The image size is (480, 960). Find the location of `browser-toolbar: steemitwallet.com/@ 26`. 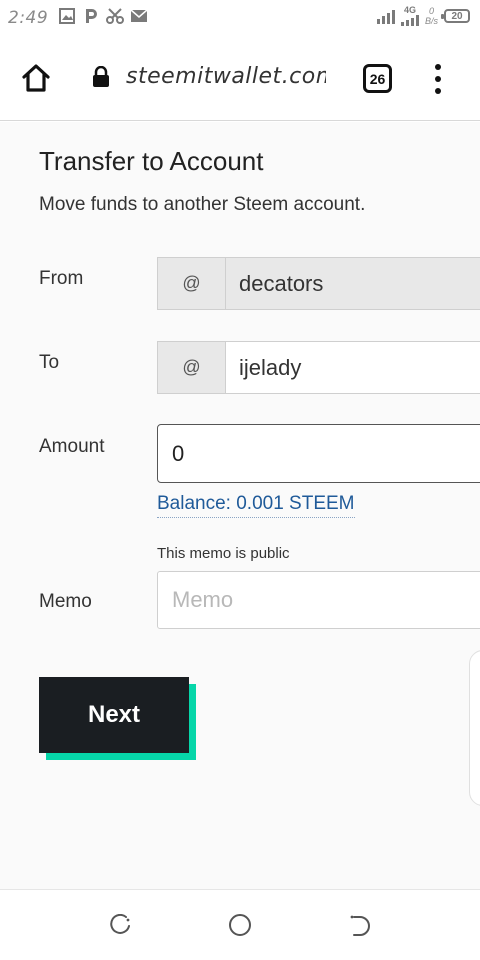

browser-toolbar: steemitwallet.com/@ 26 is located at coordinates (240, 78).